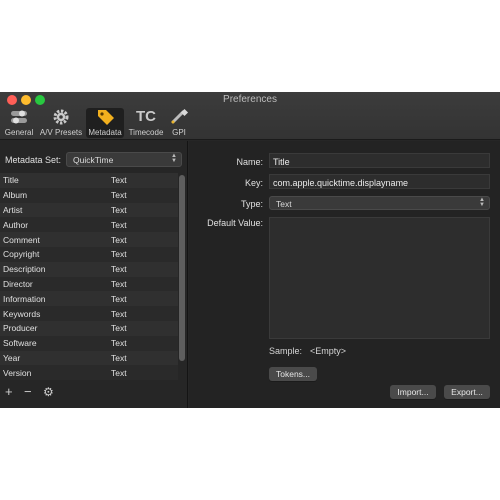 The width and height of the screenshot is (500, 500). What do you see at coordinates (105, 132) in the screenshot?
I see `tab-metadata-label: Metadata` at bounding box center [105, 132].